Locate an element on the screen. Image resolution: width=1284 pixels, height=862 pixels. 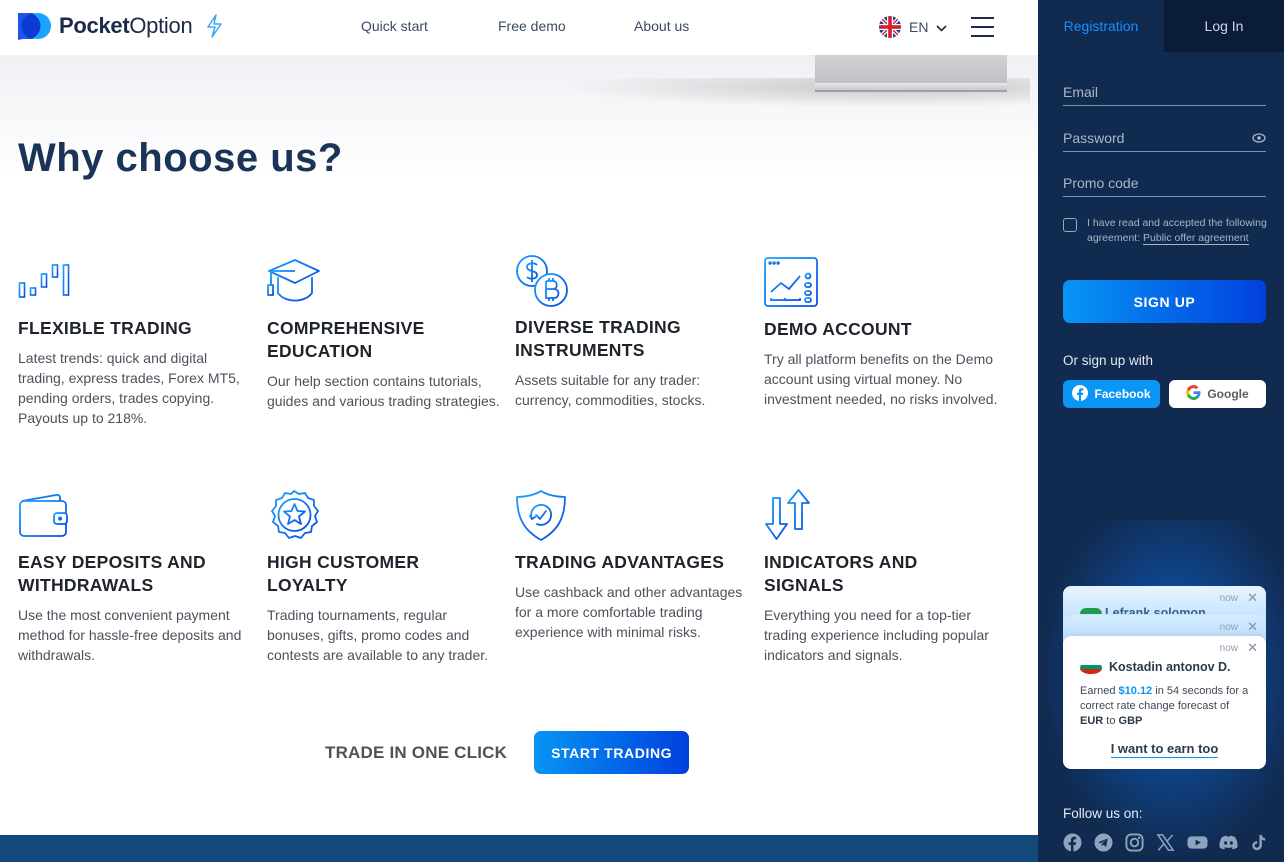
feature-title: INDICATORS AND SIGNALS is located at coordinates (841, 573).